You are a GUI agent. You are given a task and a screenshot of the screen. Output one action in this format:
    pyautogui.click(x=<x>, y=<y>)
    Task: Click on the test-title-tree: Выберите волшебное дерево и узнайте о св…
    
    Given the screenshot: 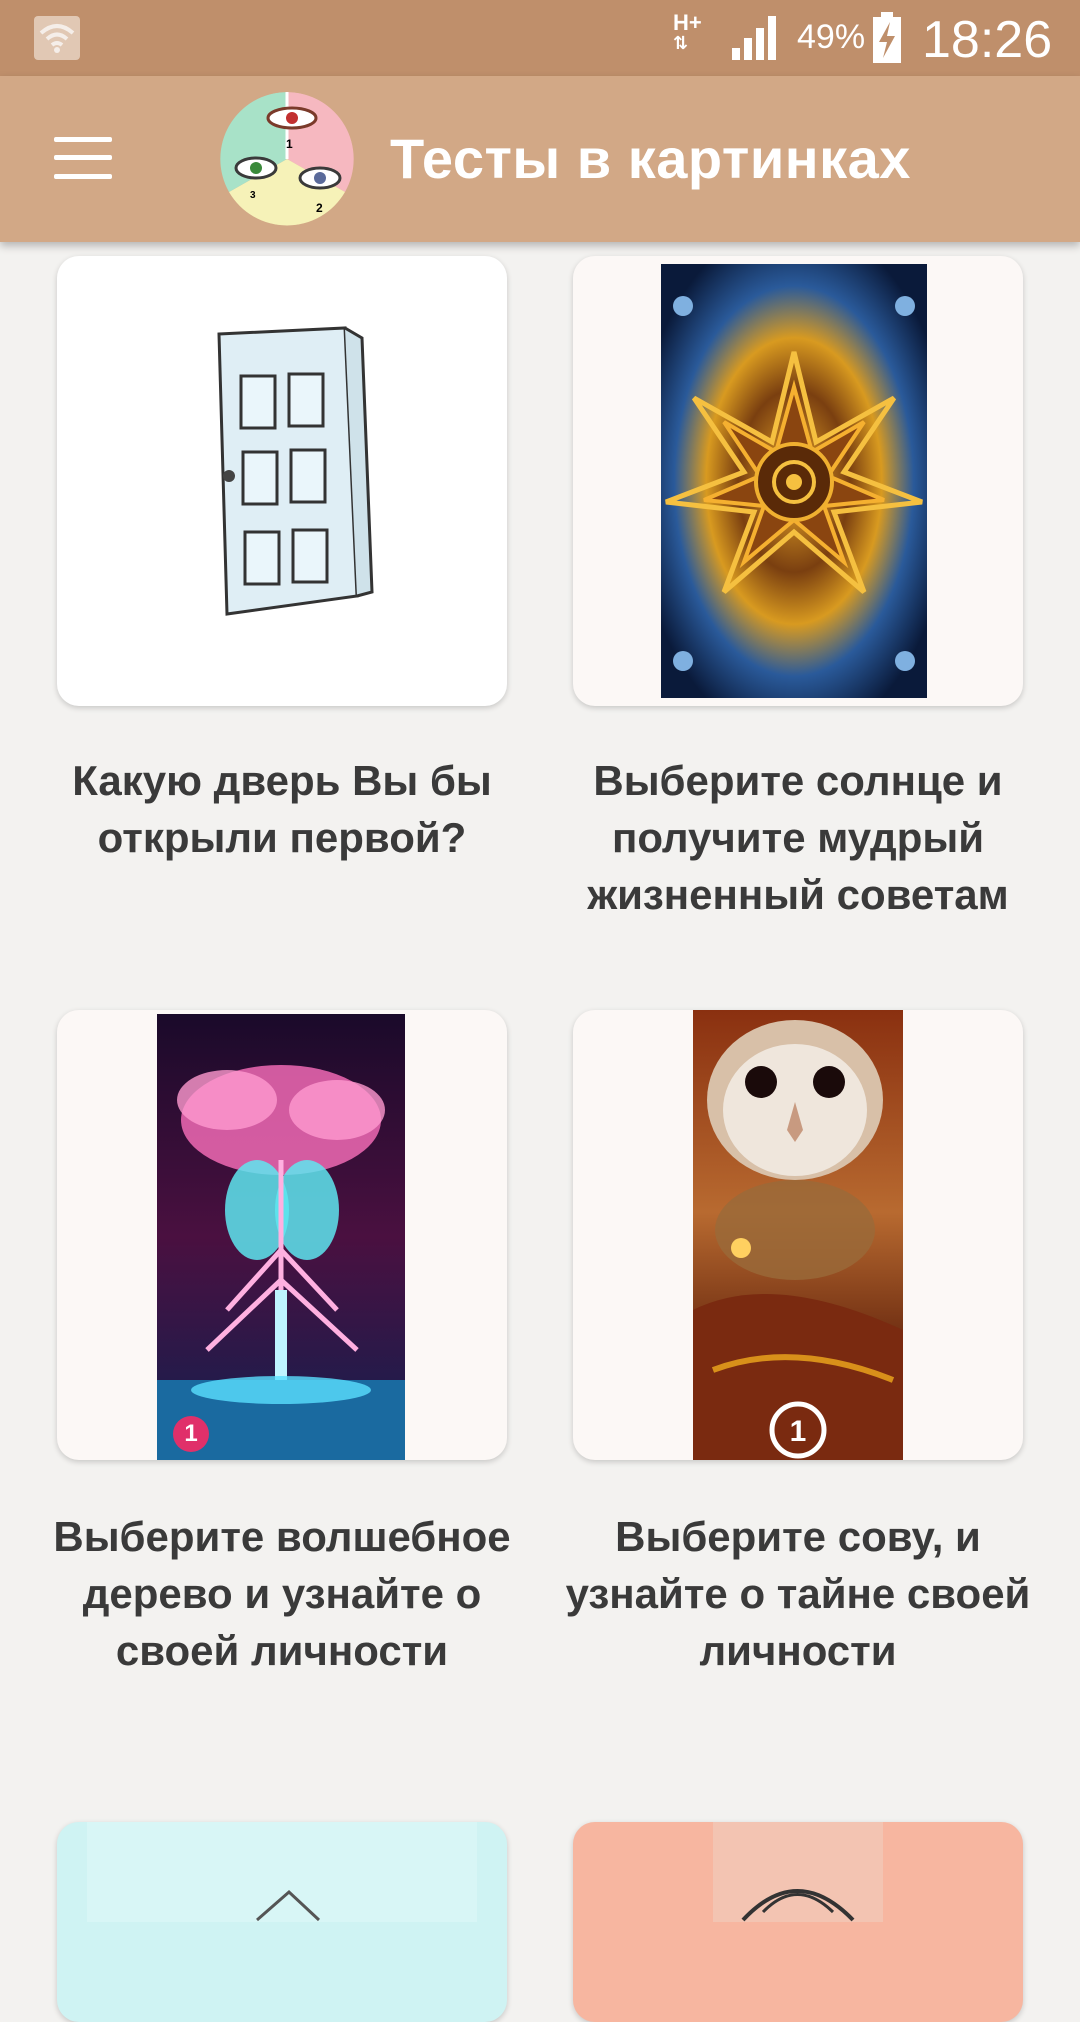 What is the action you would take?
    pyautogui.click(x=282, y=1593)
    